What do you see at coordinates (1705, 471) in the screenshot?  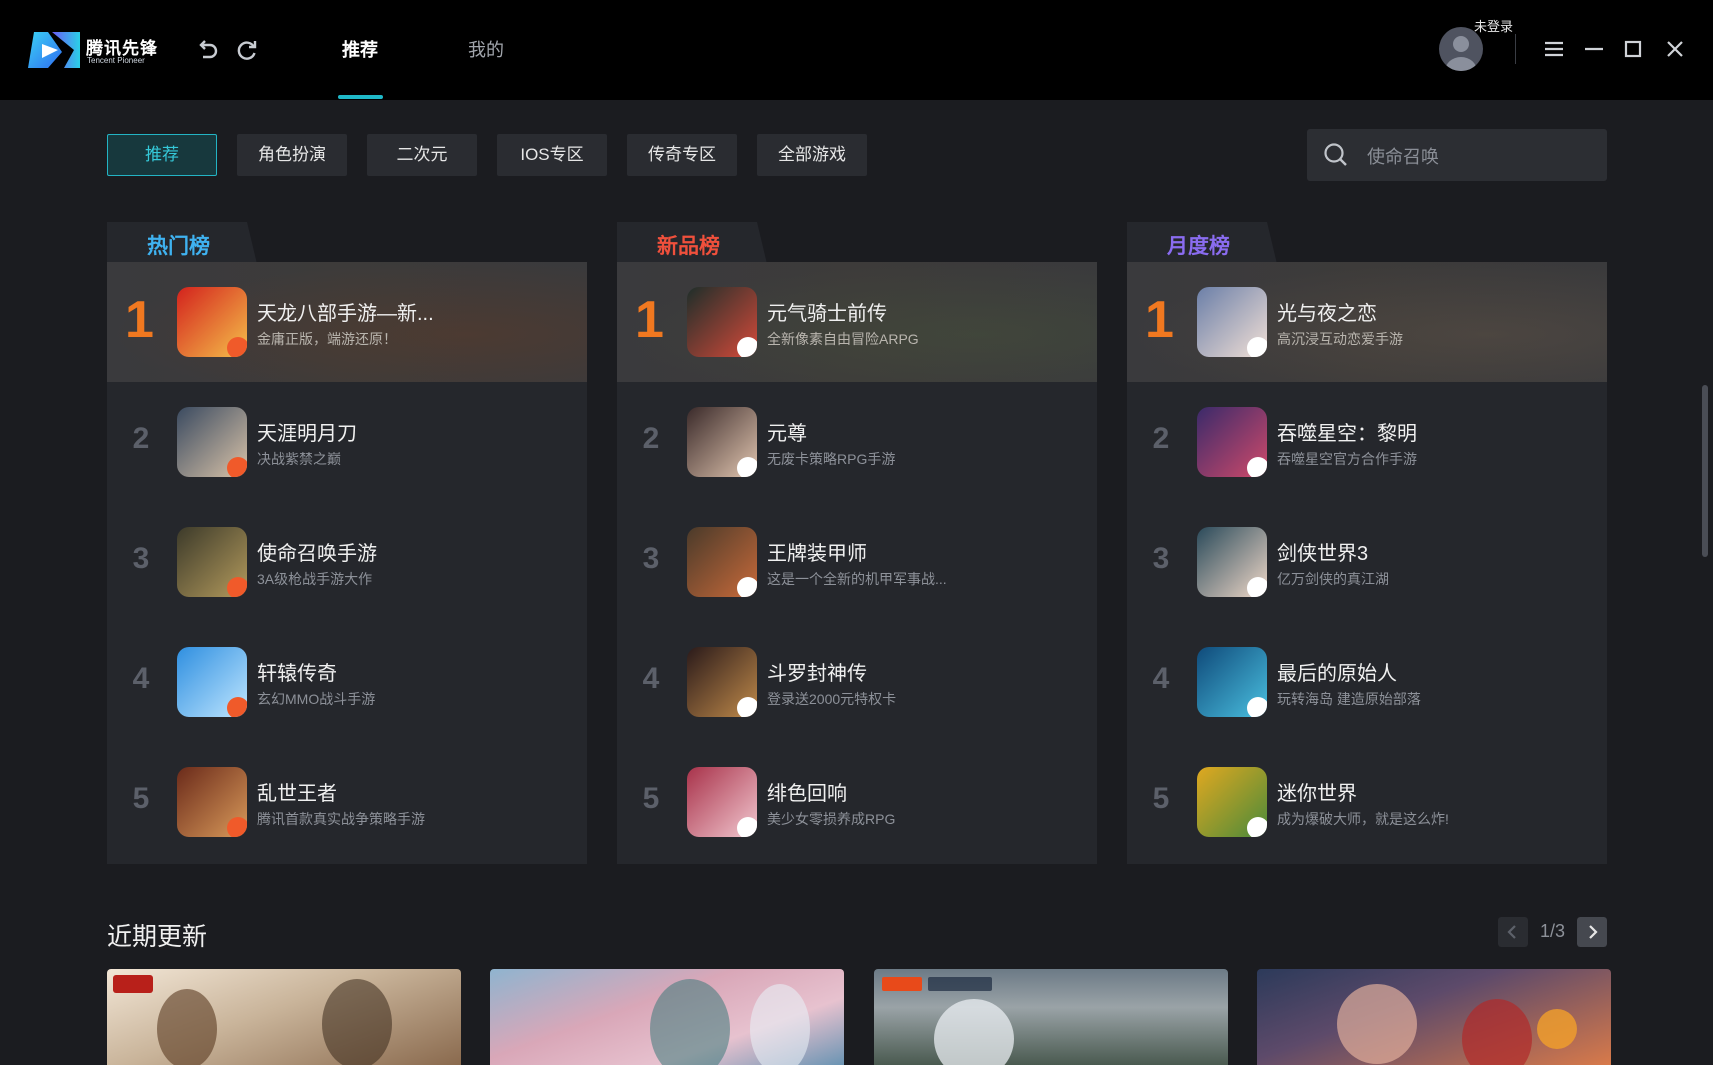 I see `scrollbar` at bounding box center [1705, 471].